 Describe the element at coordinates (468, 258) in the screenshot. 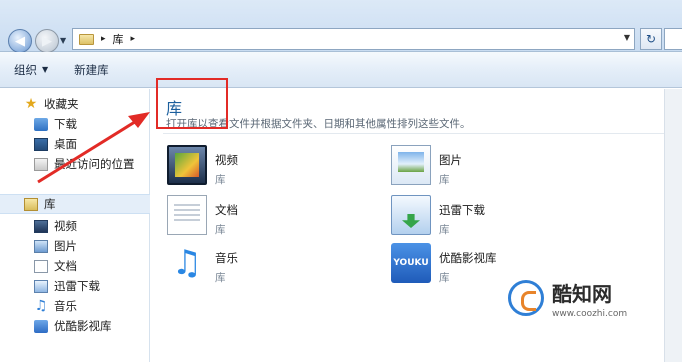

I see `tile-name: 优酷影视库` at that location.